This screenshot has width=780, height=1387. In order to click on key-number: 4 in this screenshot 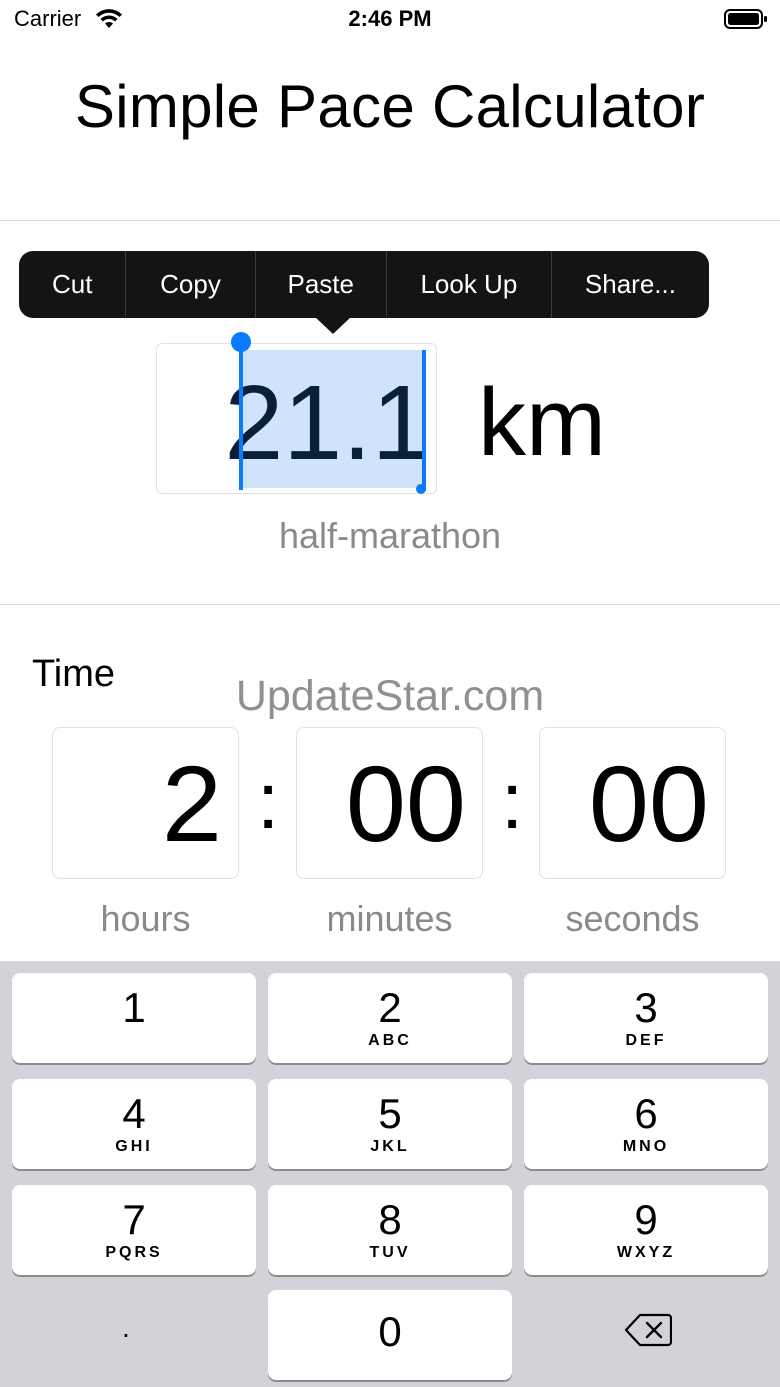, I will do `click(134, 1113)`.